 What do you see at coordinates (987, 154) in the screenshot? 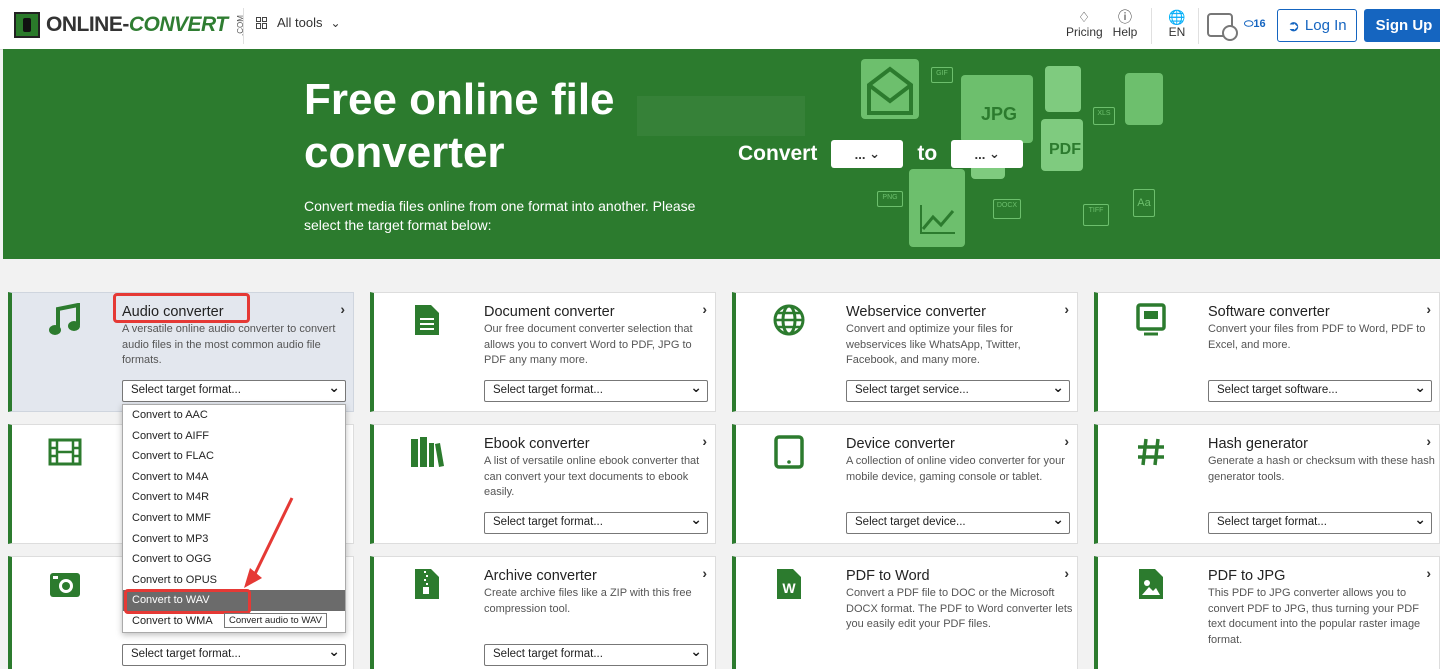
I see `to-format-select: ... ⌄` at bounding box center [987, 154].